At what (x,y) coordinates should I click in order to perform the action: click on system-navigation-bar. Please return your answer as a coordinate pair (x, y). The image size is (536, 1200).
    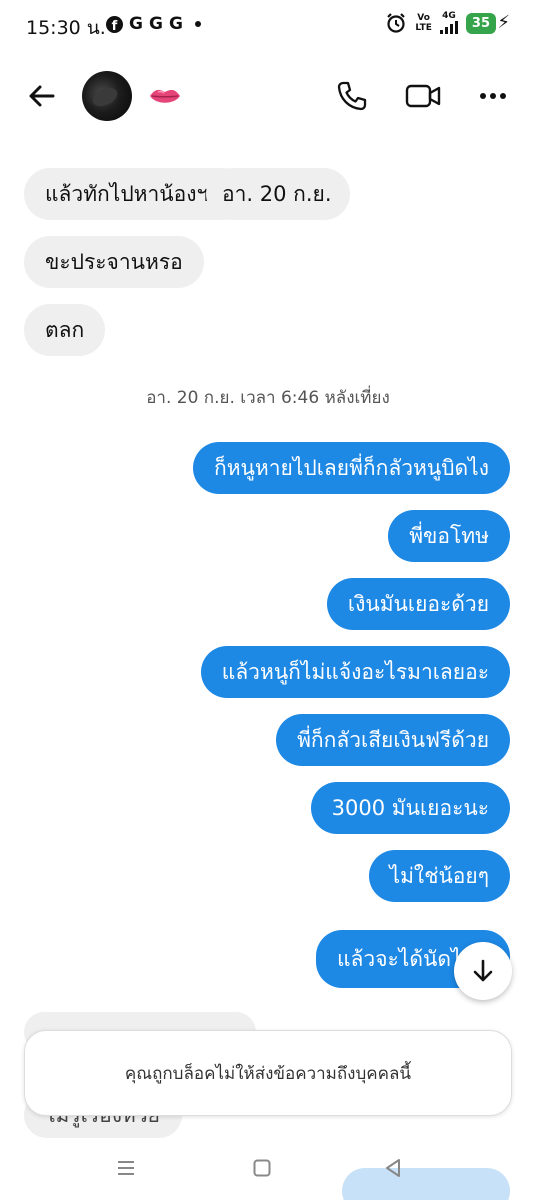
    Looking at the image, I should click on (268, 1174).